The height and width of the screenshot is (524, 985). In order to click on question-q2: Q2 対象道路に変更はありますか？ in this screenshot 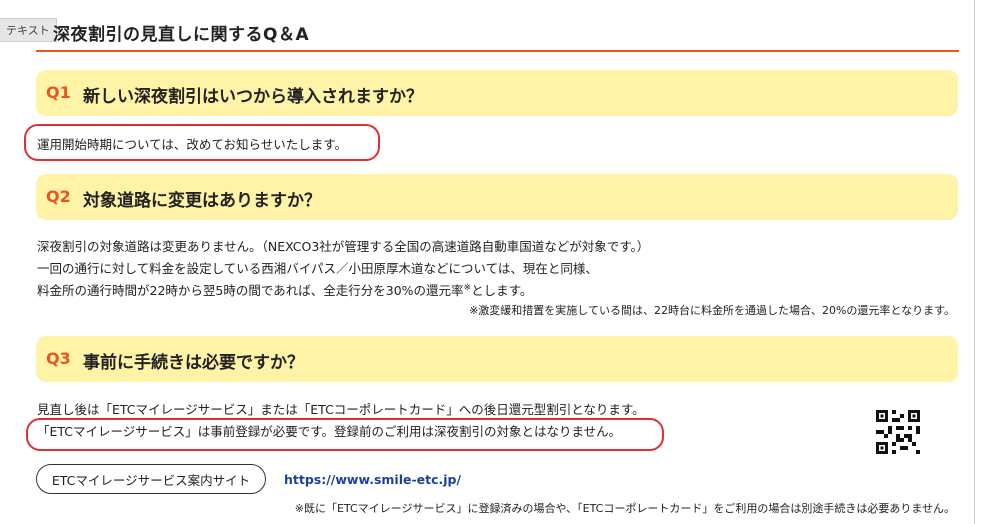, I will do `click(497, 197)`.